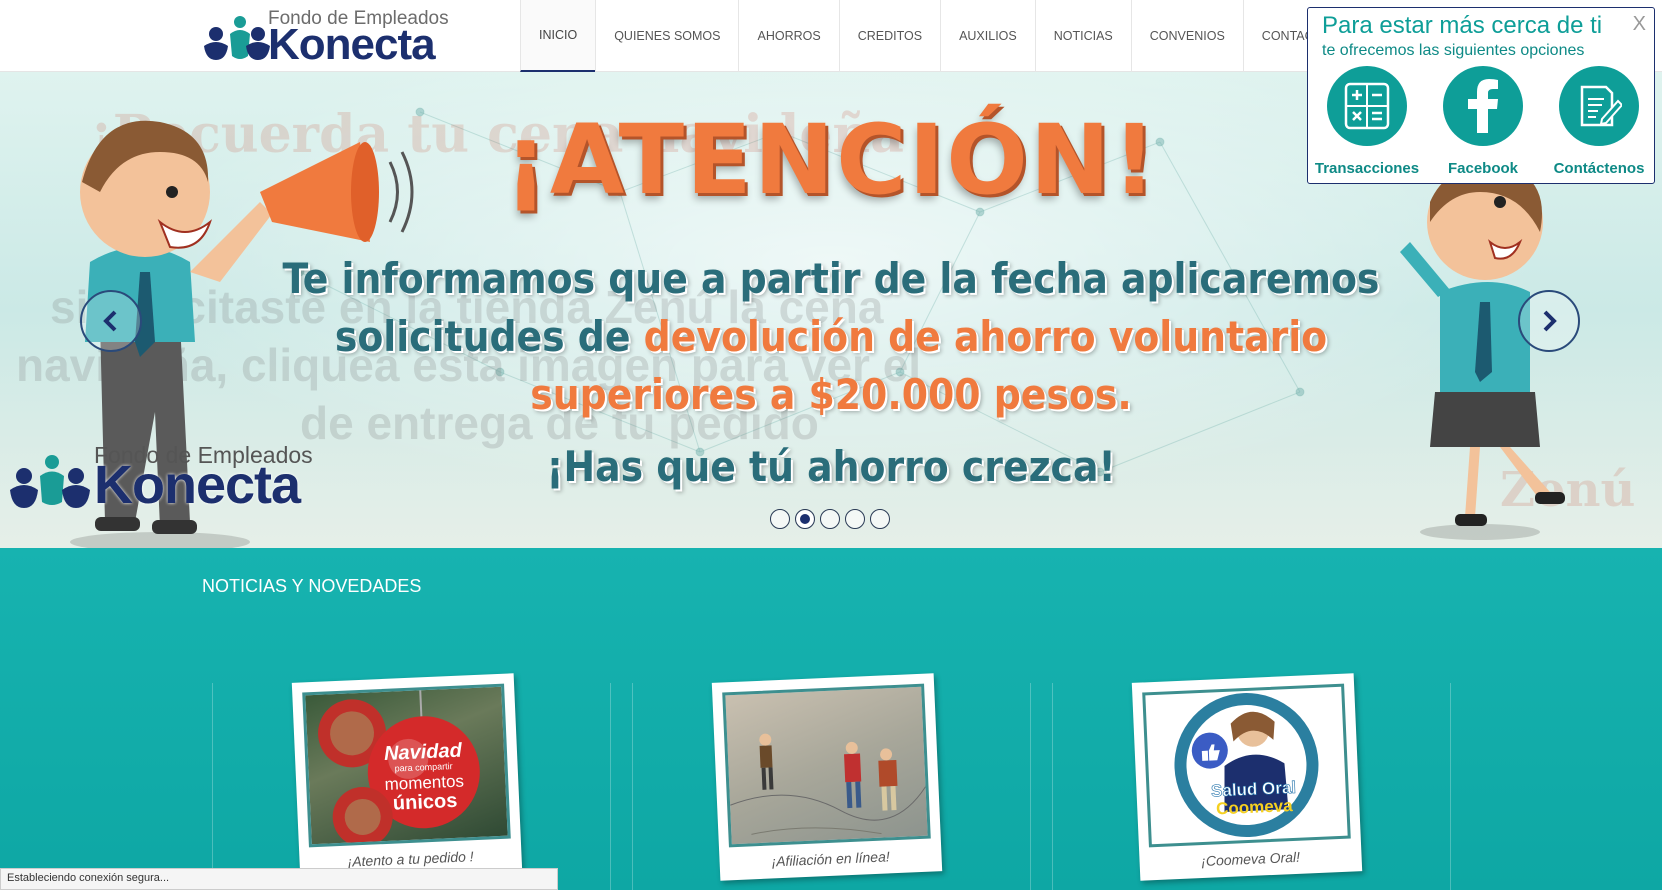 The image size is (1662, 890). I want to click on news-card-3-caption: ¡Coomeva Oral!, so click(1250, 859).